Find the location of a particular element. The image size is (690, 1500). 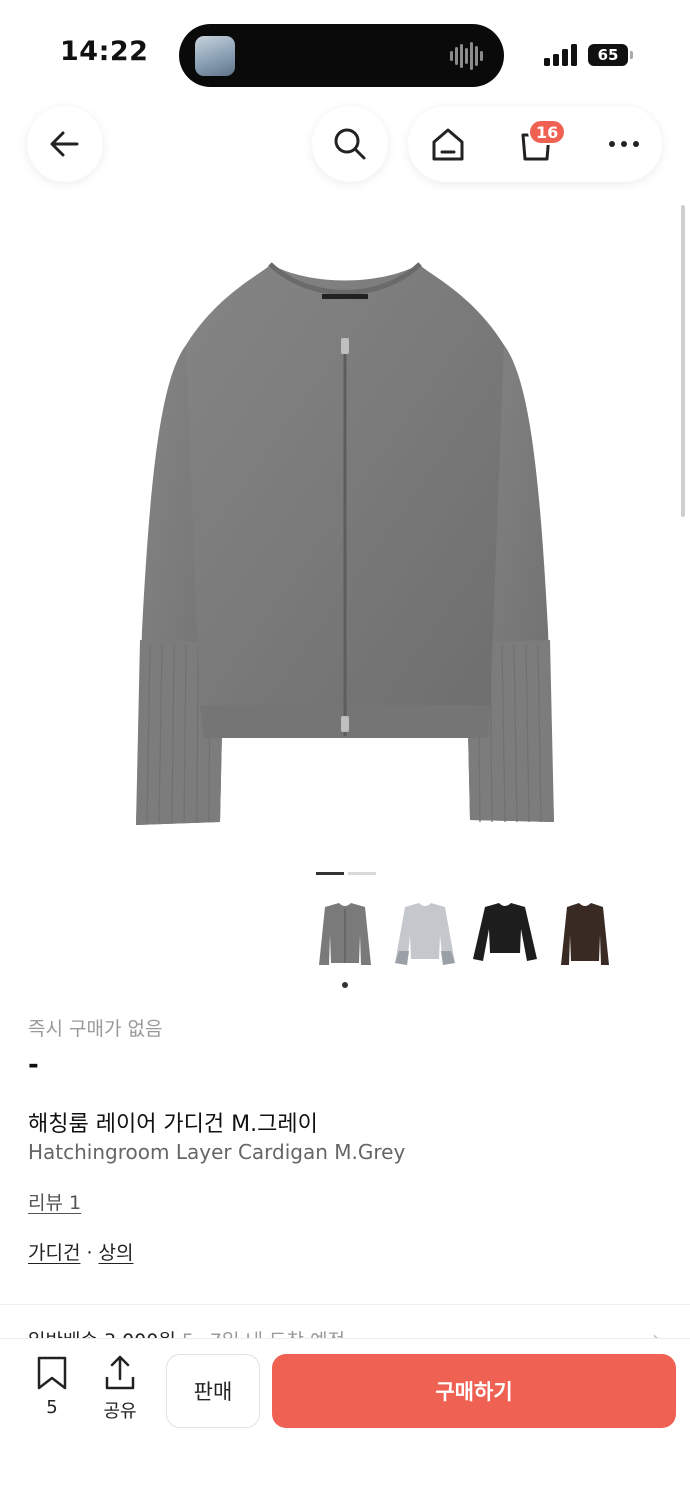

signal-icon is located at coordinates (560, 55).